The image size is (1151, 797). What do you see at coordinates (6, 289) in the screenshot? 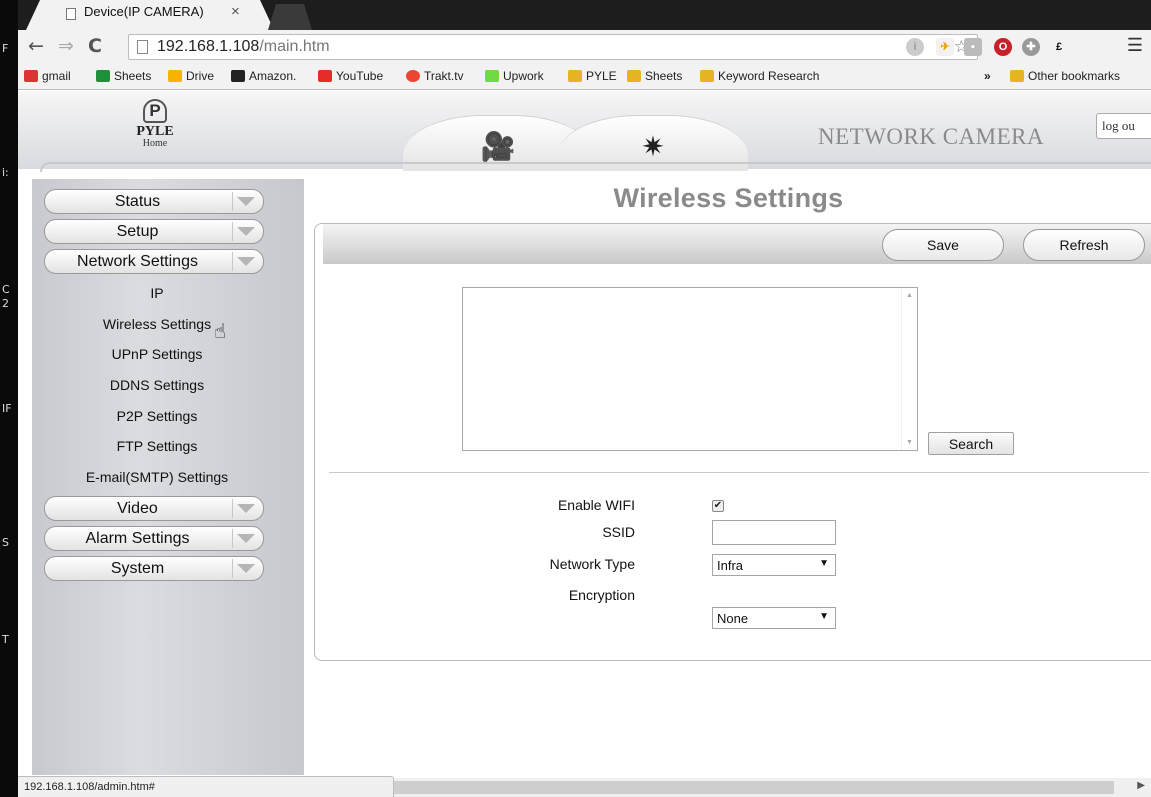
I see `desktop-label: C` at bounding box center [6, 289].